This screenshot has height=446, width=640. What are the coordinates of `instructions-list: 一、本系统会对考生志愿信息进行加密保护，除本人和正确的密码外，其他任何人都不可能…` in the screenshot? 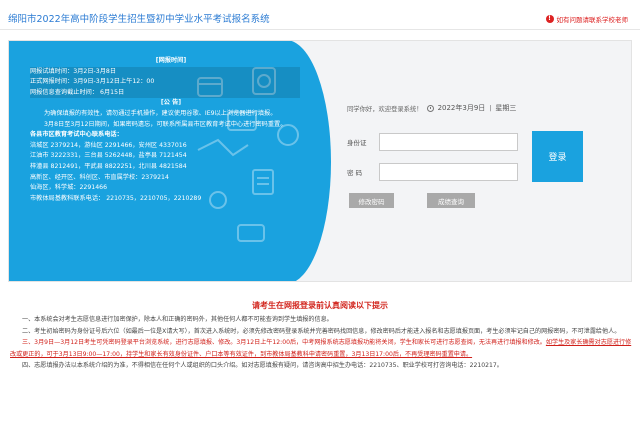 It's located at (321, 343).